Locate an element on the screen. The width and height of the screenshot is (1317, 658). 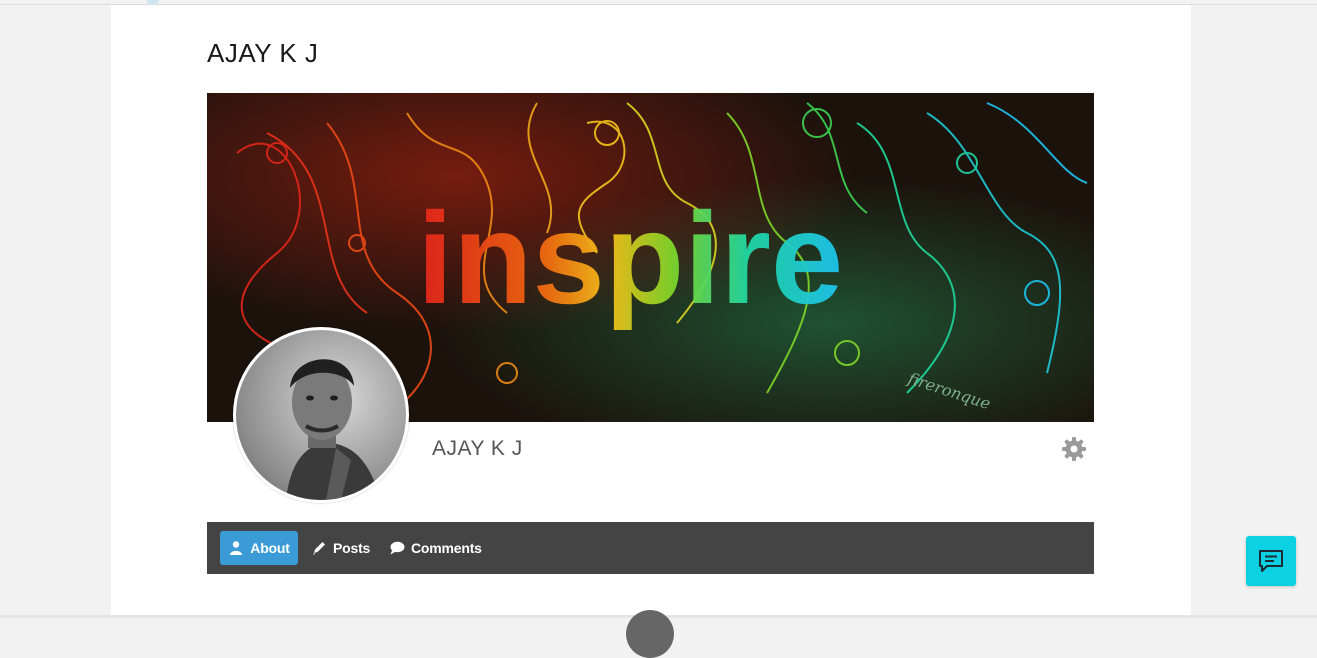
profile-tab-bar: About Posts Comments is located at coordinates (650, 548).